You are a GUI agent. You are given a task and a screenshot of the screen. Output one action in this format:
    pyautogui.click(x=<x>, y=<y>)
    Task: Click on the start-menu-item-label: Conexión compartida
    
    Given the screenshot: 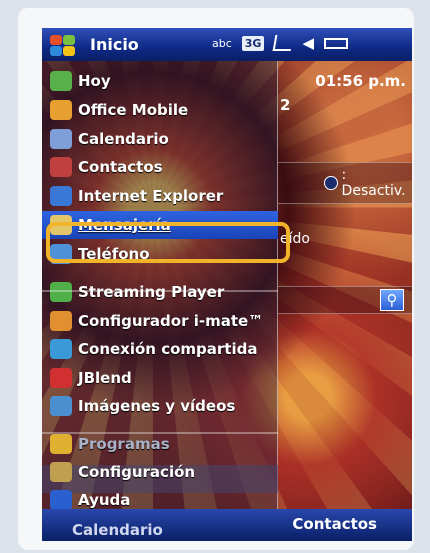 What is the action you would take?
    pyautogui.click(x=168, y=349)
    